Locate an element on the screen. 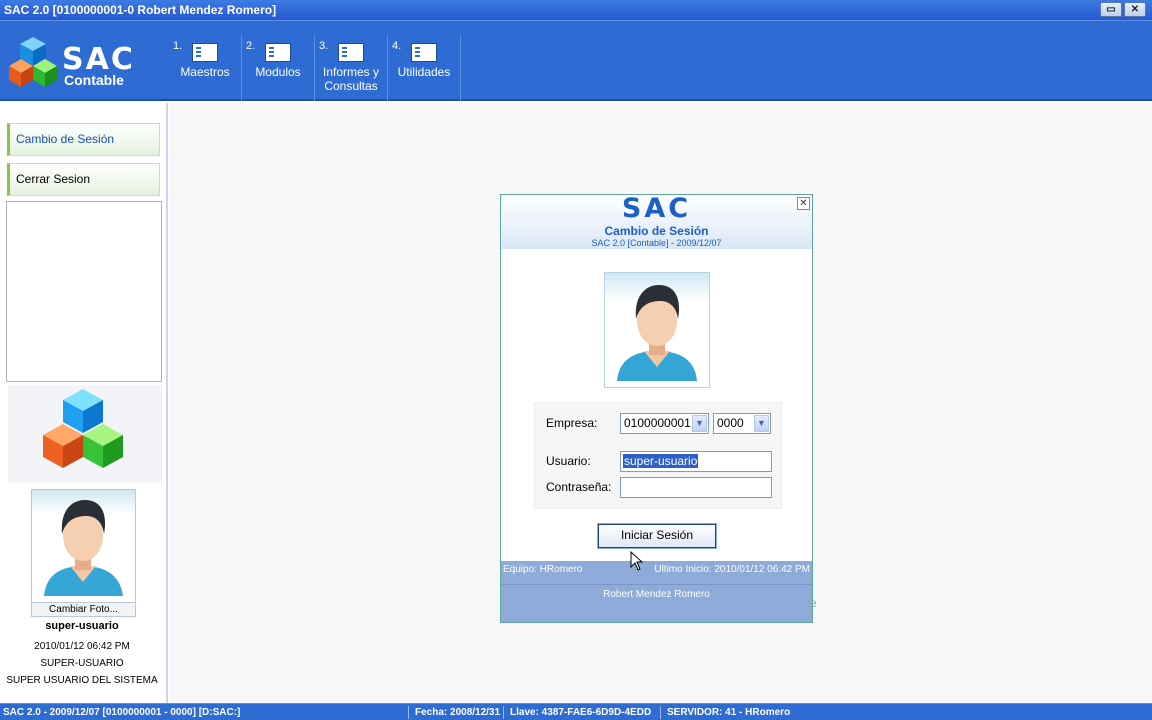  menu-number: 2. is located at coordinates (251, 46).